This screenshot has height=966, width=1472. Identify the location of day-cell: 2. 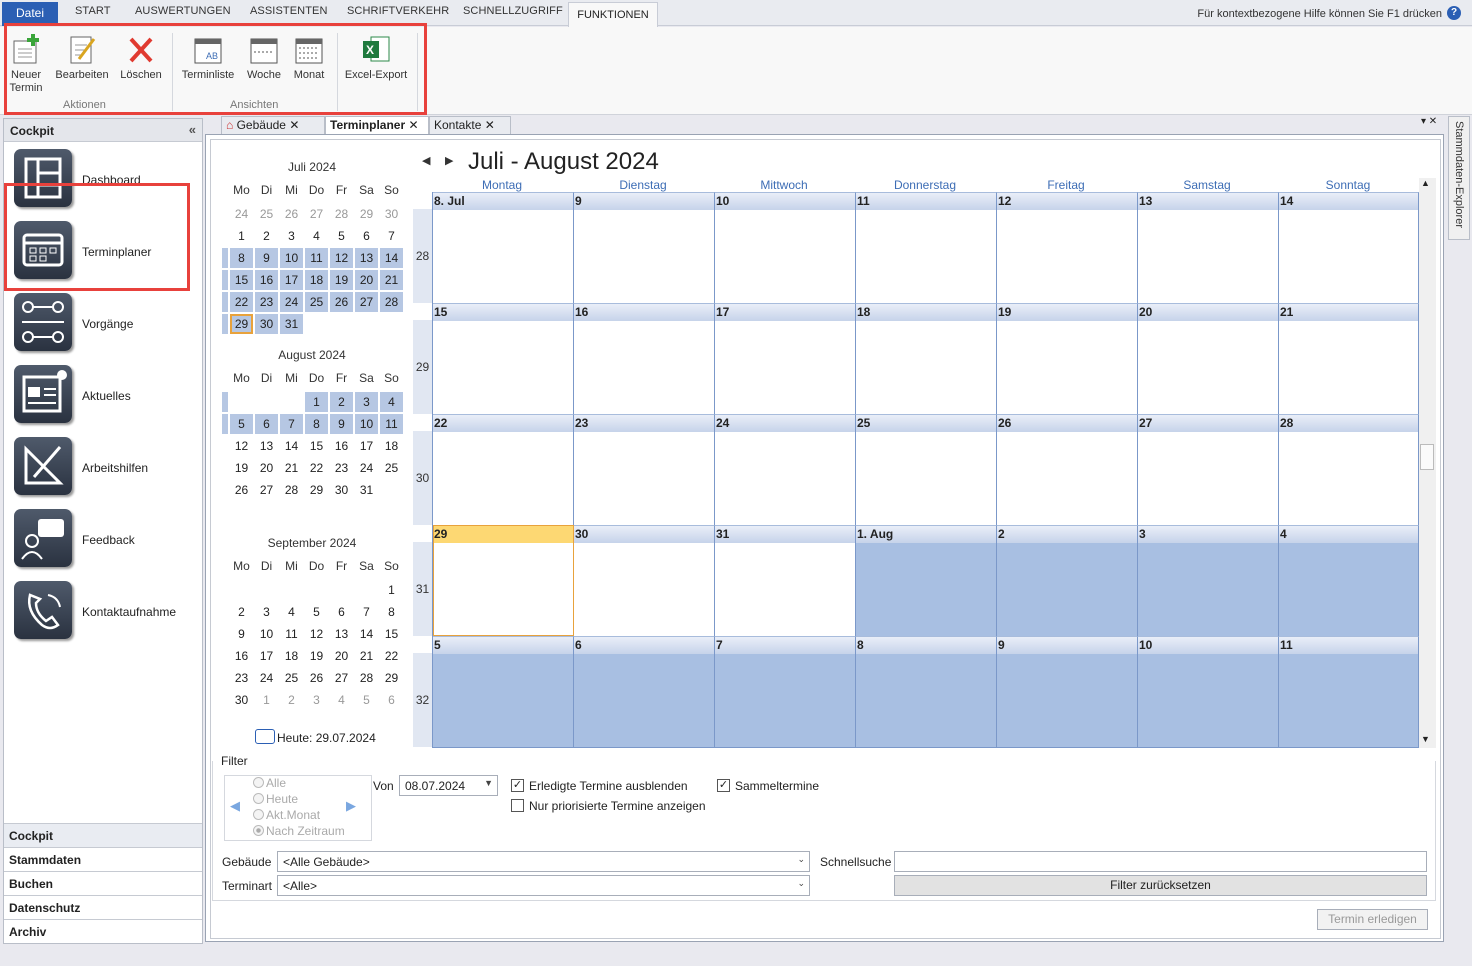
(1067, 580).